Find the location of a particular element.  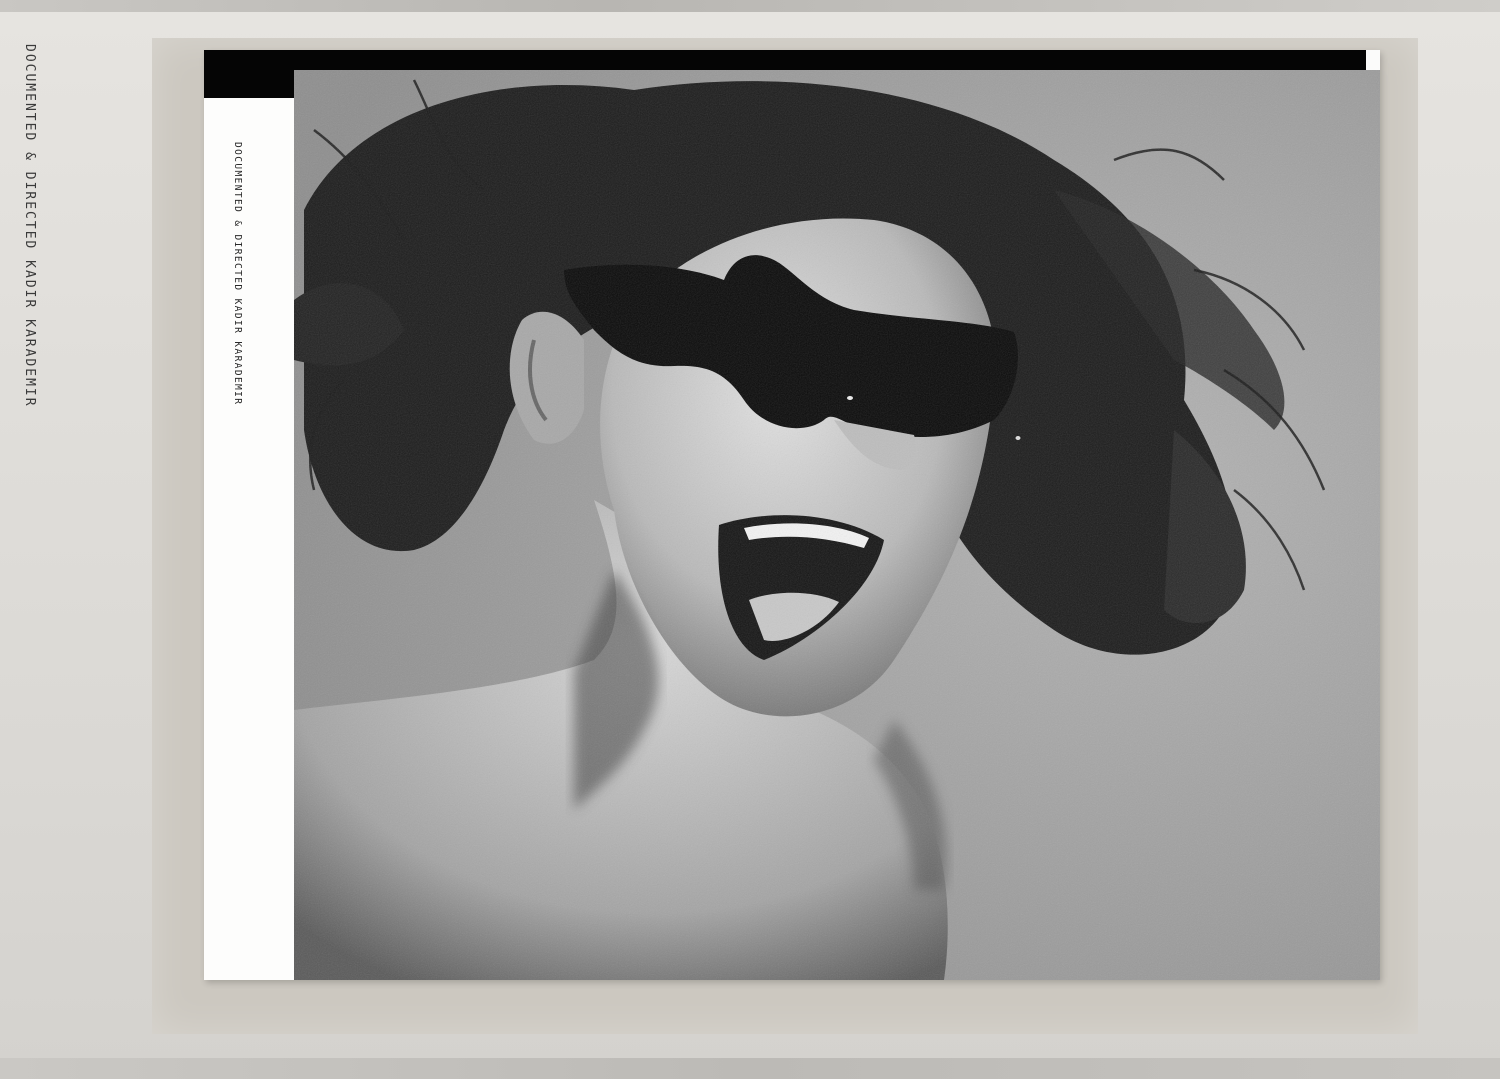

credit-caption-inner: DOCUMENTED & DIRECTED KADIR KARADEMIR is located at coordinates (237, 274).